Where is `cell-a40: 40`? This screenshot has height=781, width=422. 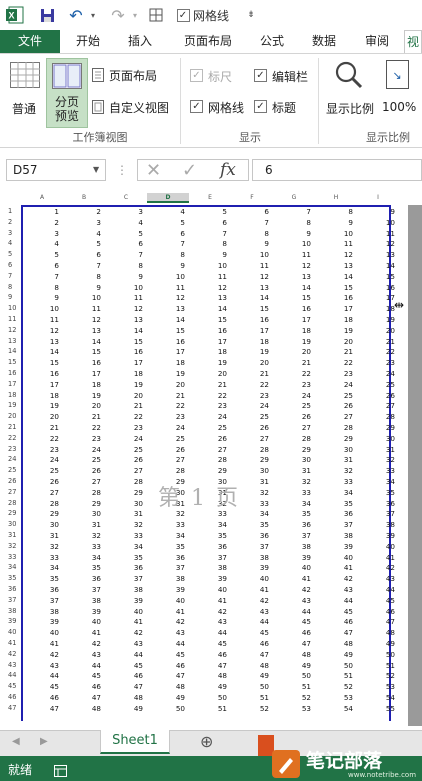
cell-a40: 40 is located at coordinates (40, 632).